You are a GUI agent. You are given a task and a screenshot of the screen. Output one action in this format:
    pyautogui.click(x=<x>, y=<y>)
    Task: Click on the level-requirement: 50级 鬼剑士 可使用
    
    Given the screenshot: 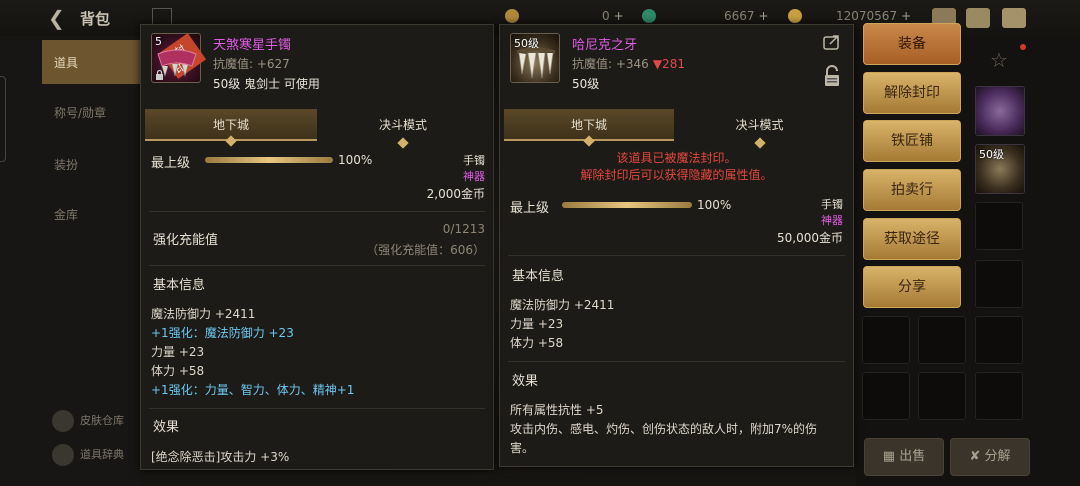 What is the action you would take?
    pyautogui.click(x=266, y=84)
    